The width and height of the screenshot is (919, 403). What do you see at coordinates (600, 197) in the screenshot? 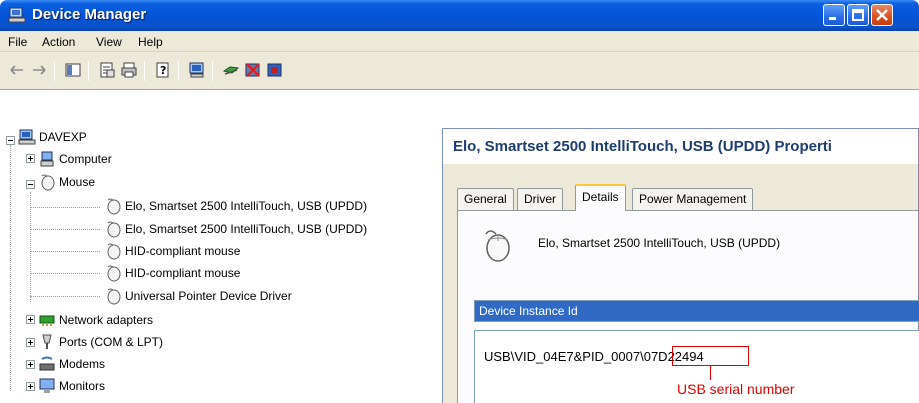
I see `tab-details: Details` at bounding box center [600, 197].